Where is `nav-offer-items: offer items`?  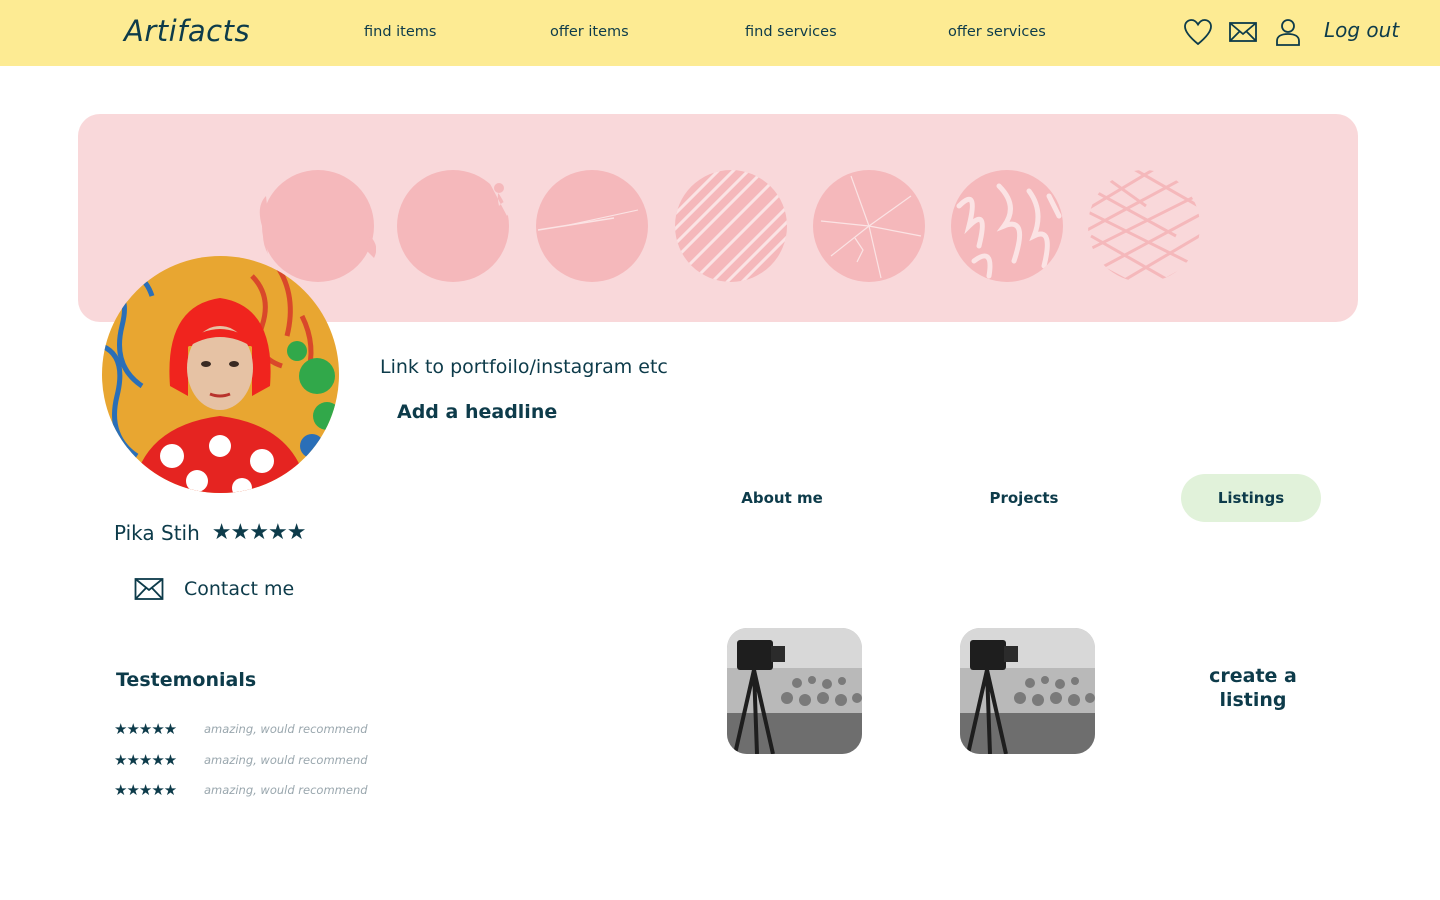 nav-offer-items: offer items is located at coordinates (589, 32).